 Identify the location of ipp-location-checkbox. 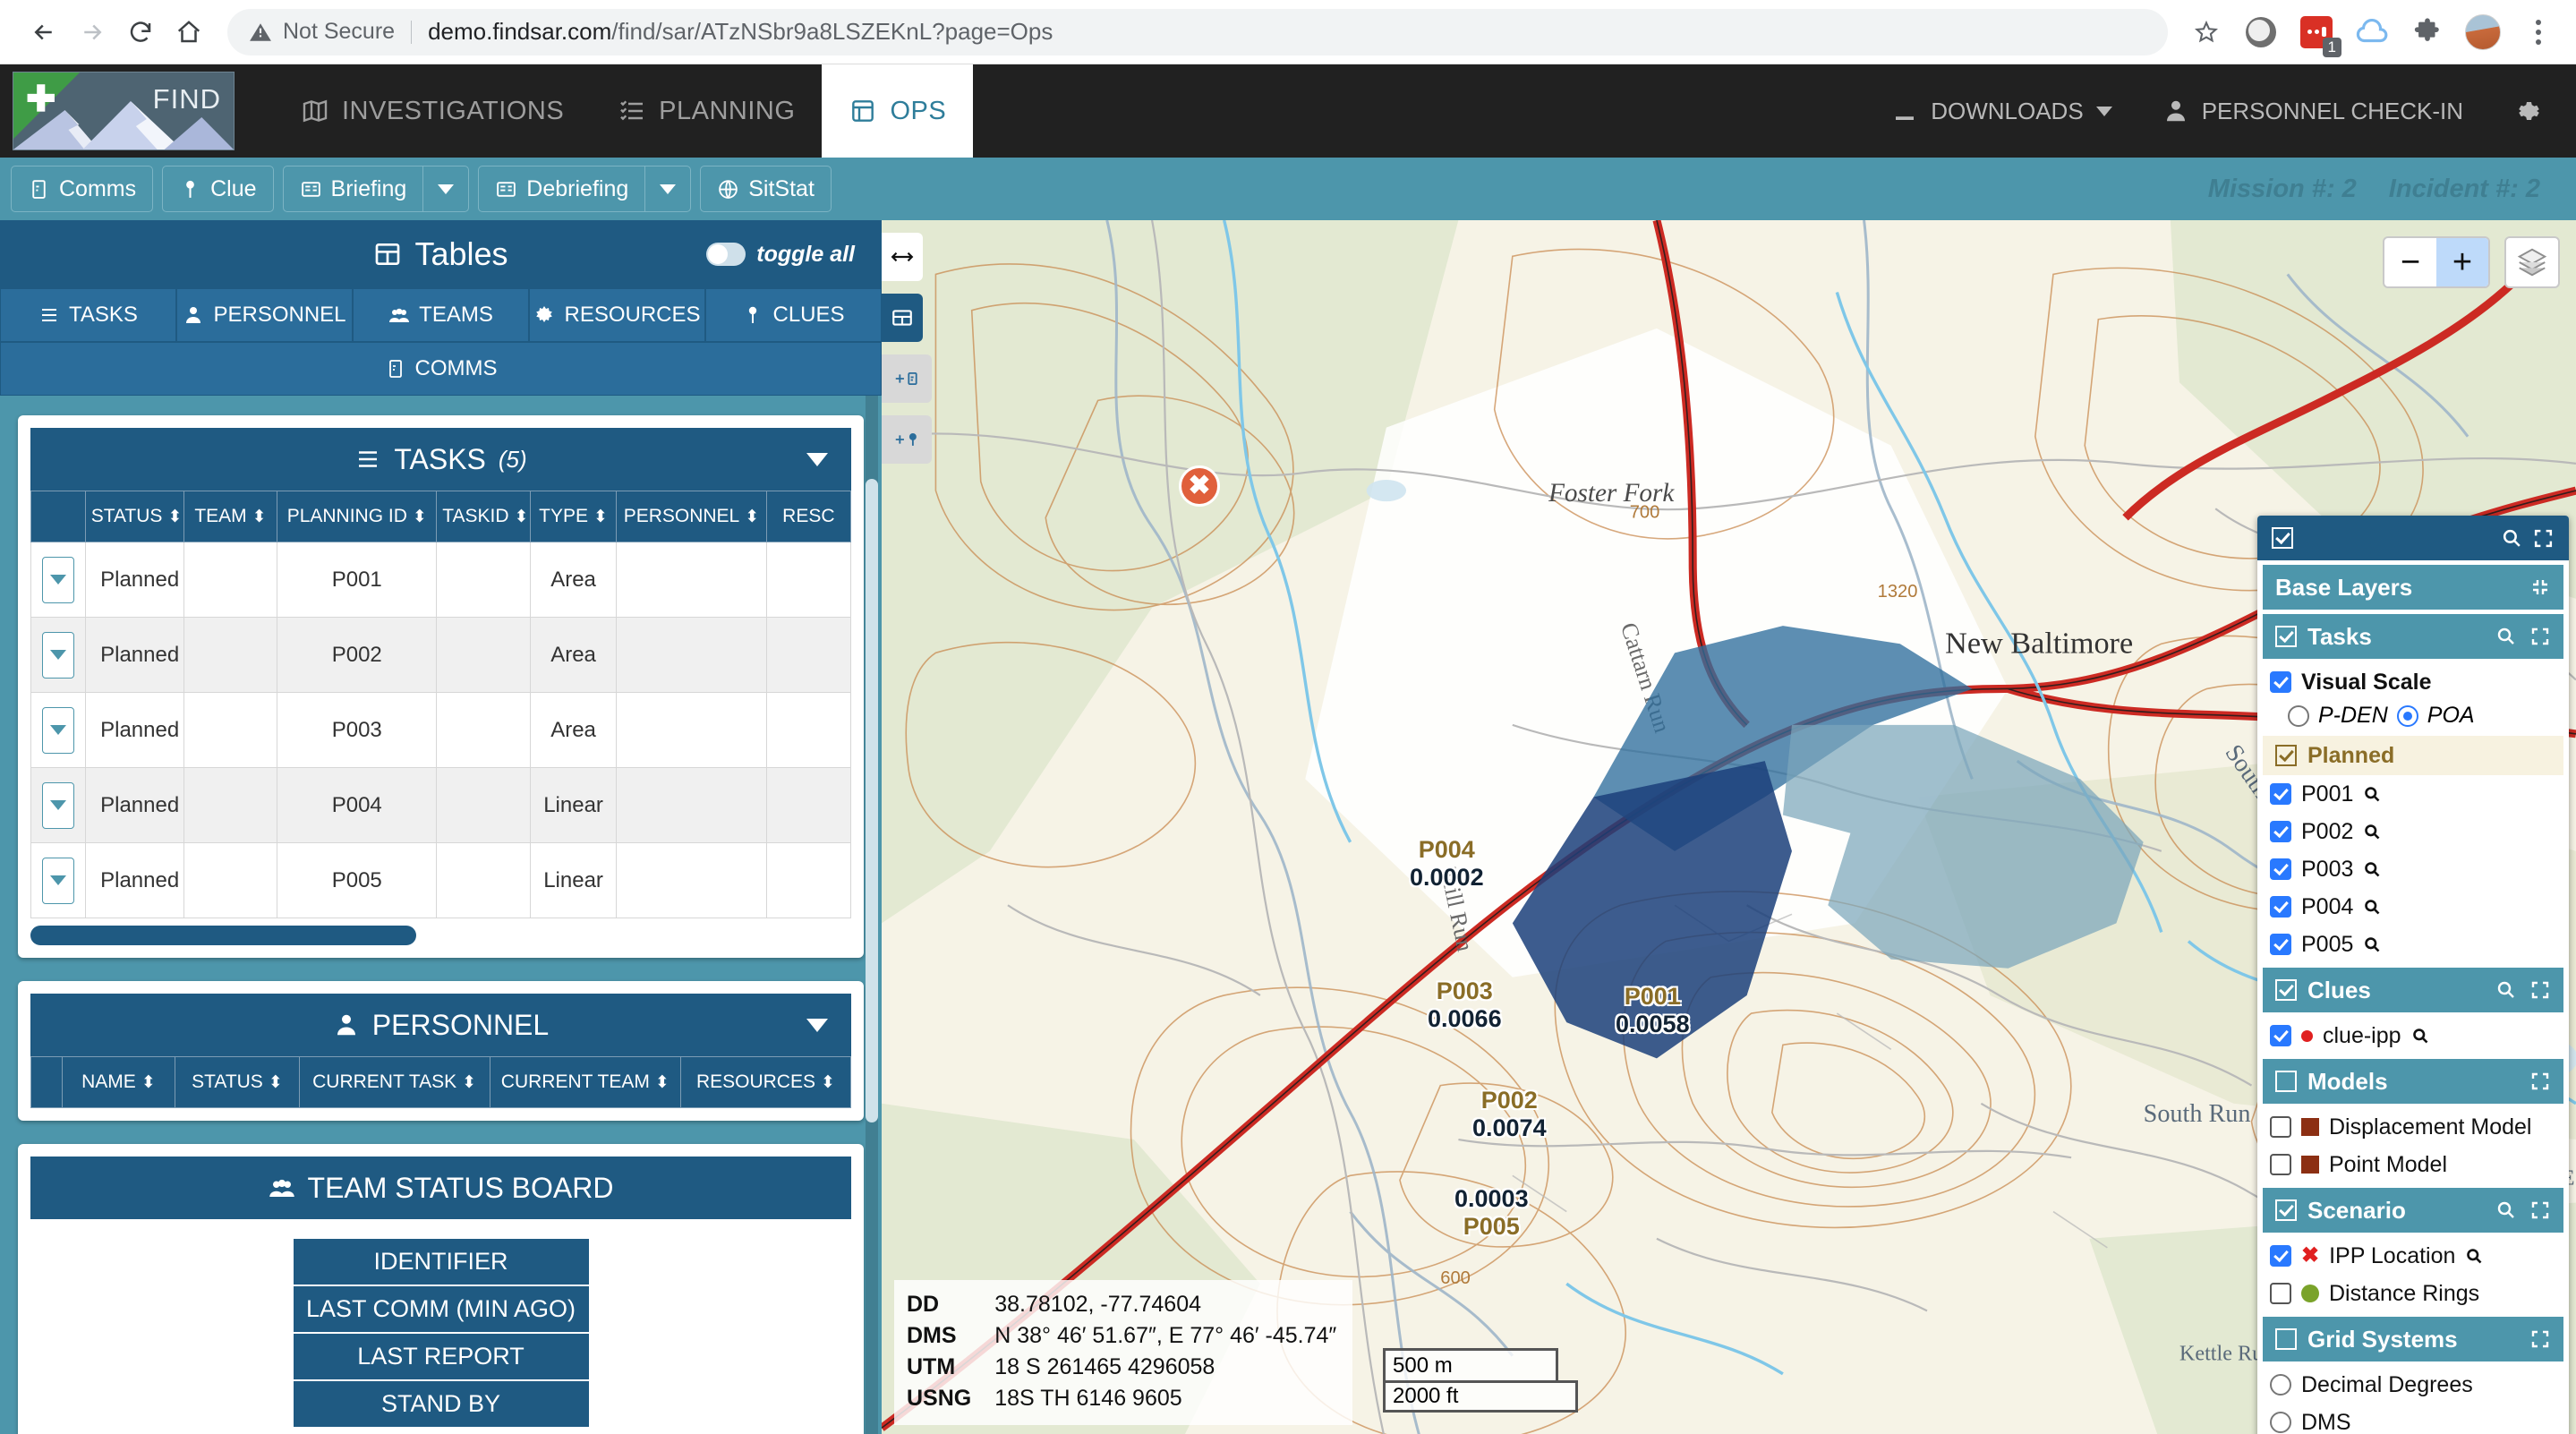
(2280, 1256).